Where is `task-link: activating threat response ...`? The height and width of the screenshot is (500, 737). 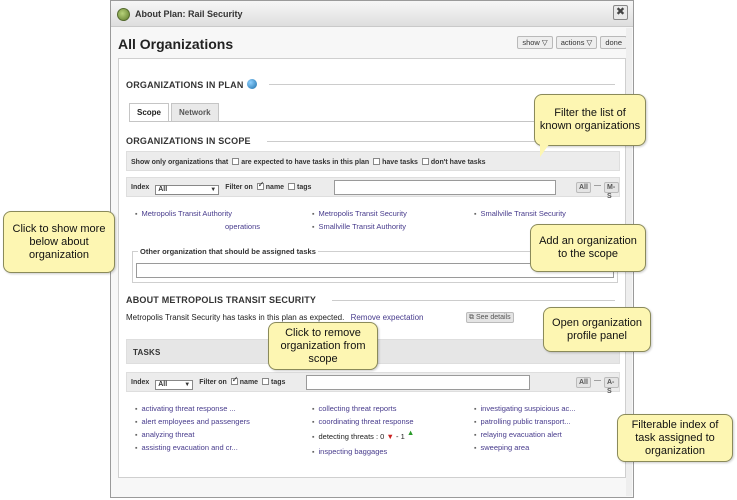
task-link: activating threat response ... is located at coordinates (185, 408).